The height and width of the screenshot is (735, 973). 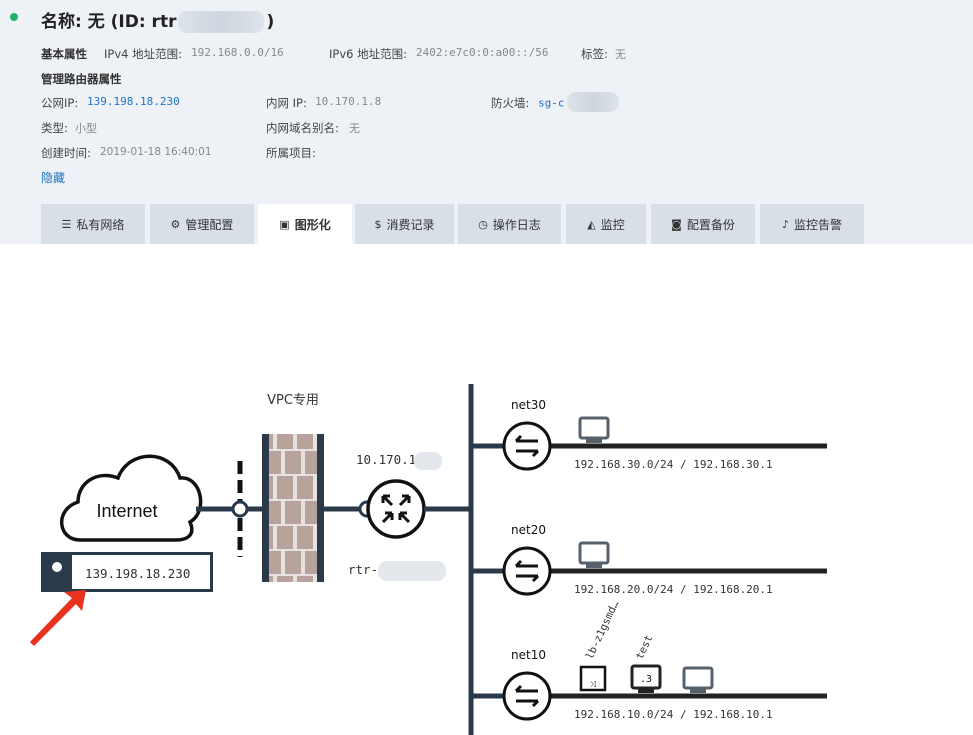 I want to click on domain-alias-value: 无, so click(x=354, y=128).